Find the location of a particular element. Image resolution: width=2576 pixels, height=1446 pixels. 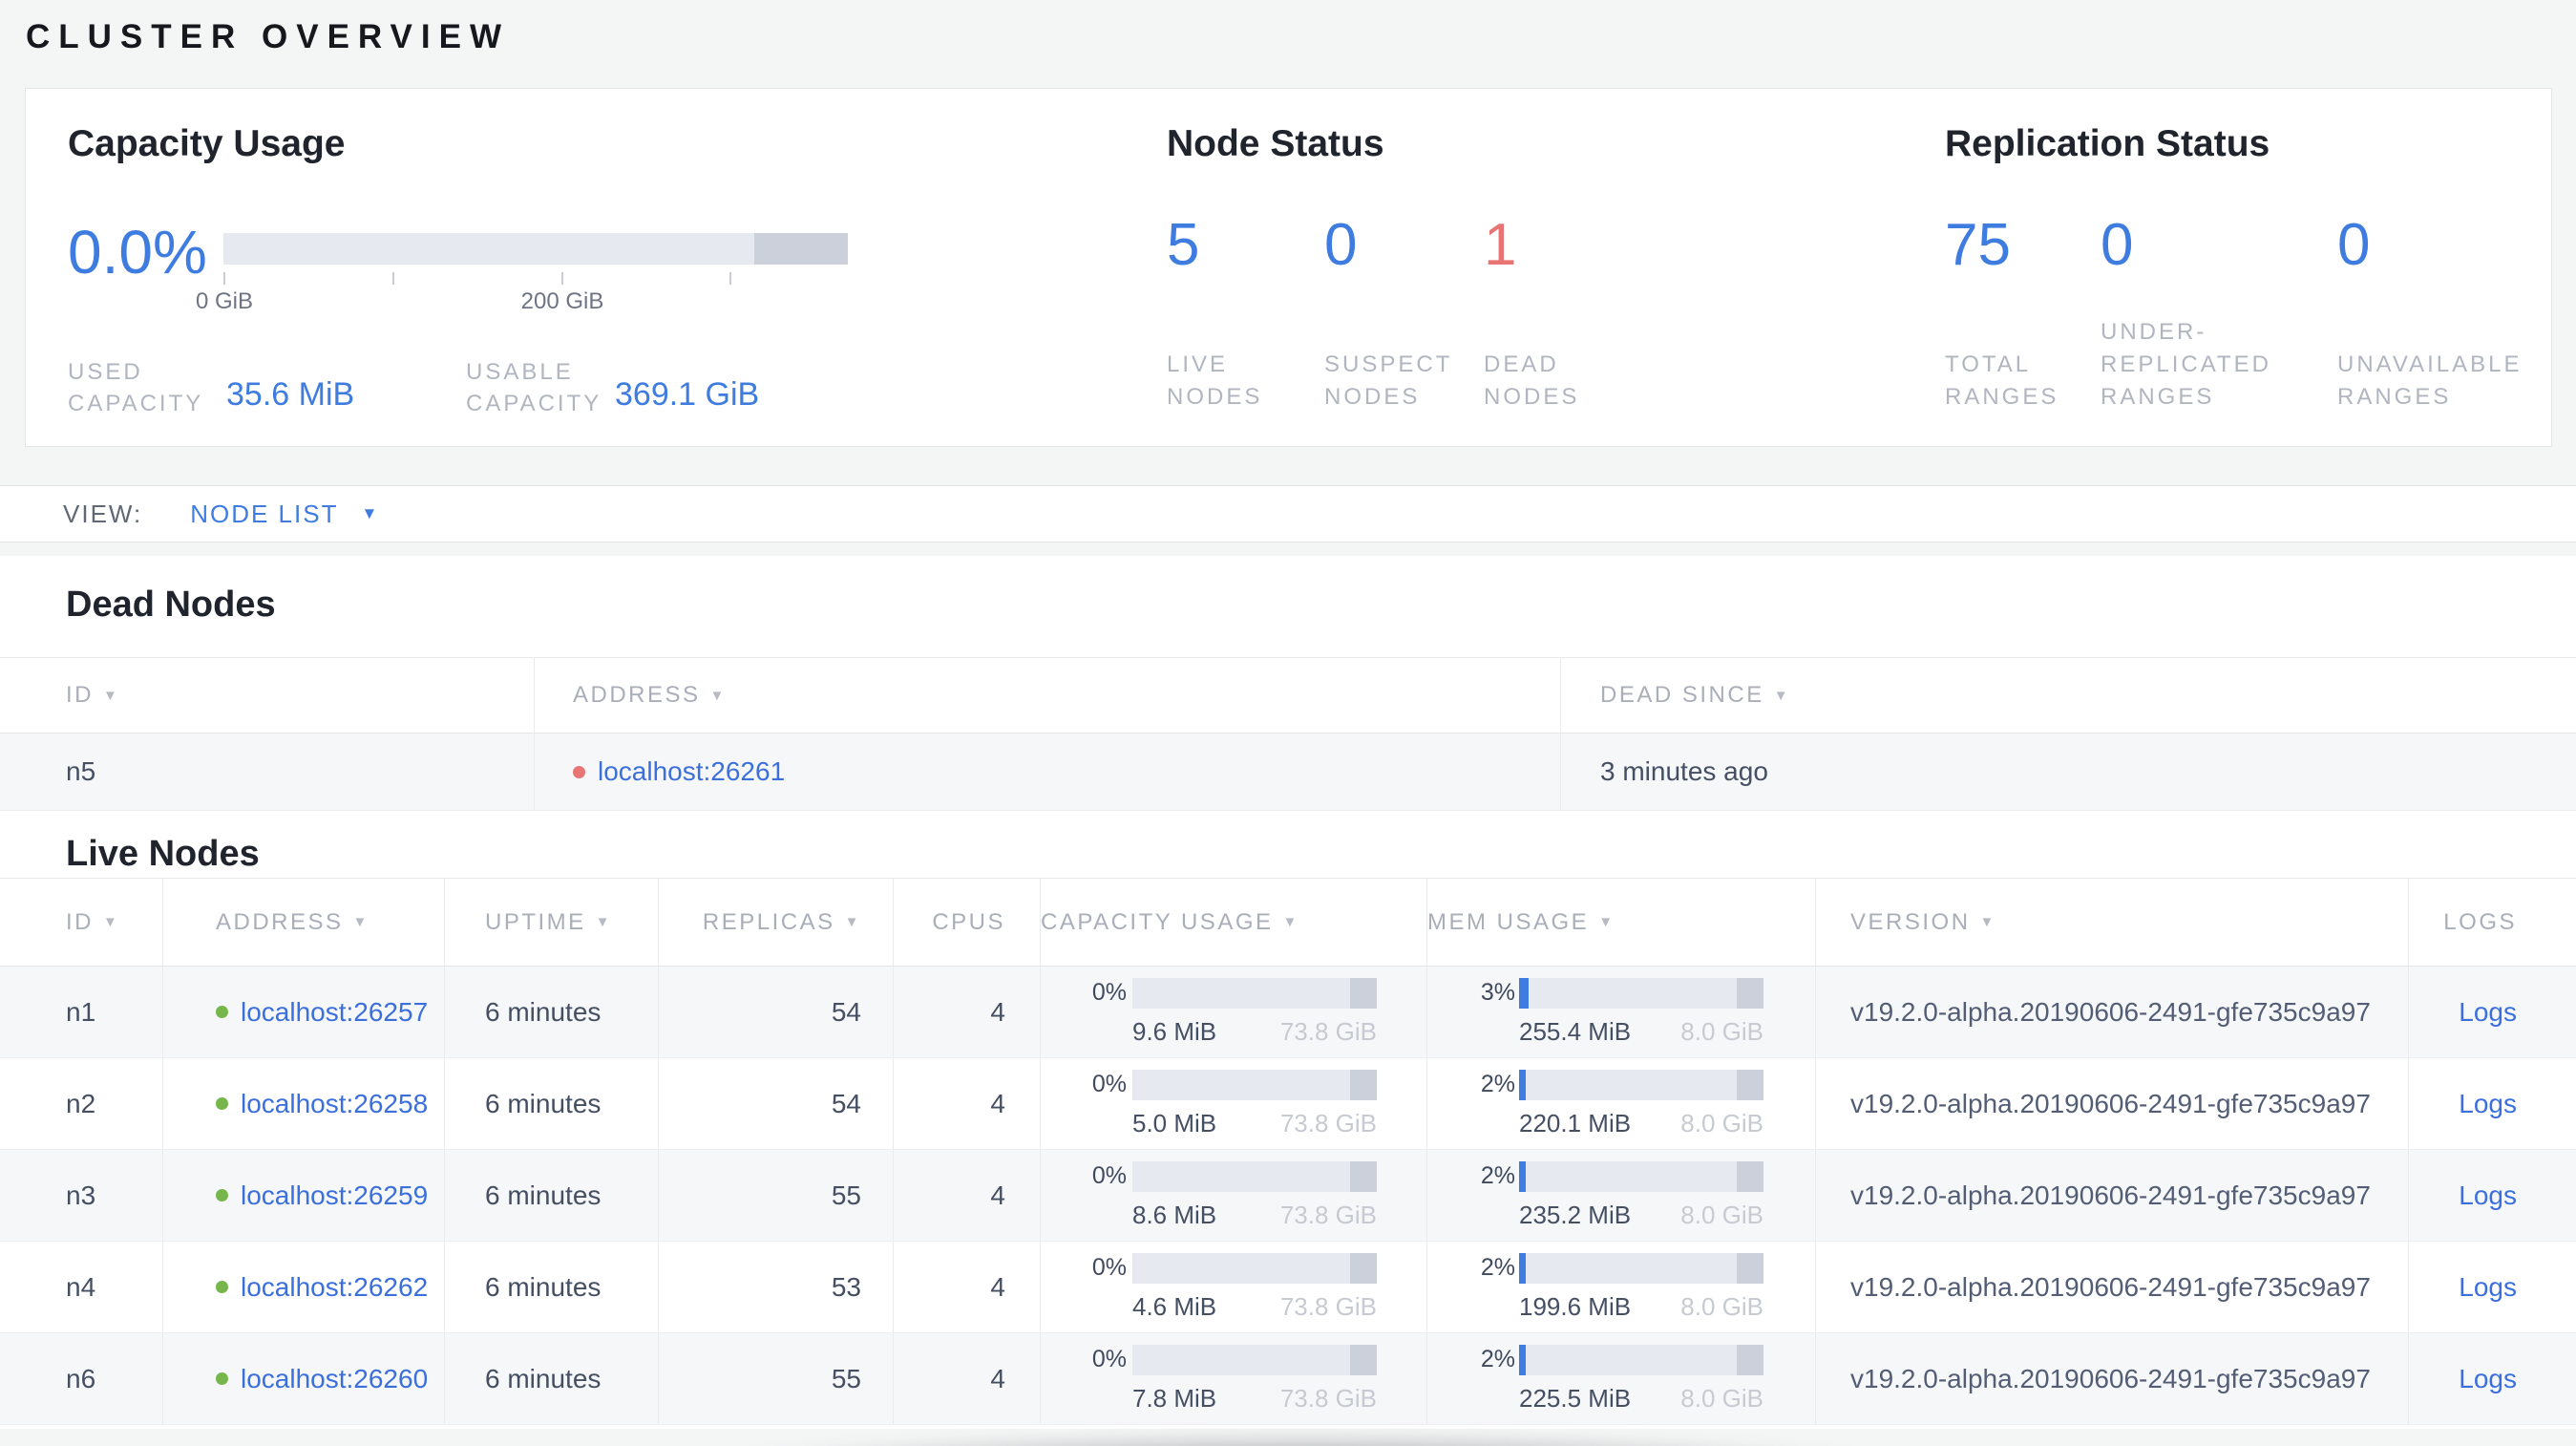

capacity-bar-reserved-segment is located at coordinates (800, 249).